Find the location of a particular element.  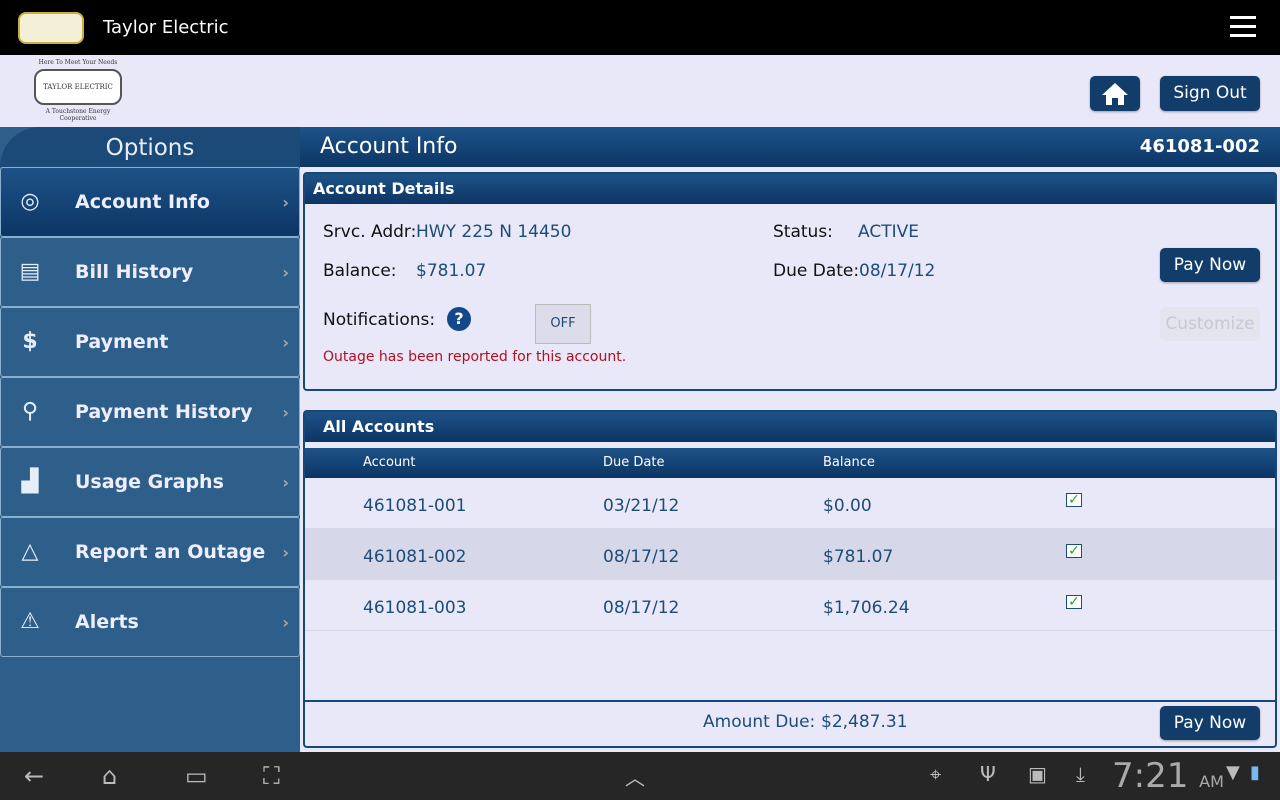

table-row: 461081-003 08/17/12 $1,706.24 ✓ is located at coordinates (790, 605).